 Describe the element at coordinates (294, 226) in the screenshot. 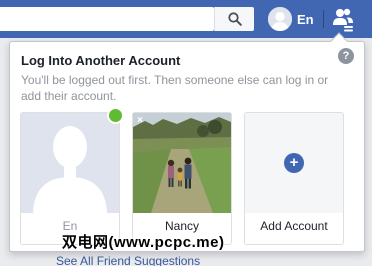

I see `account-label: Add Account` at that location.